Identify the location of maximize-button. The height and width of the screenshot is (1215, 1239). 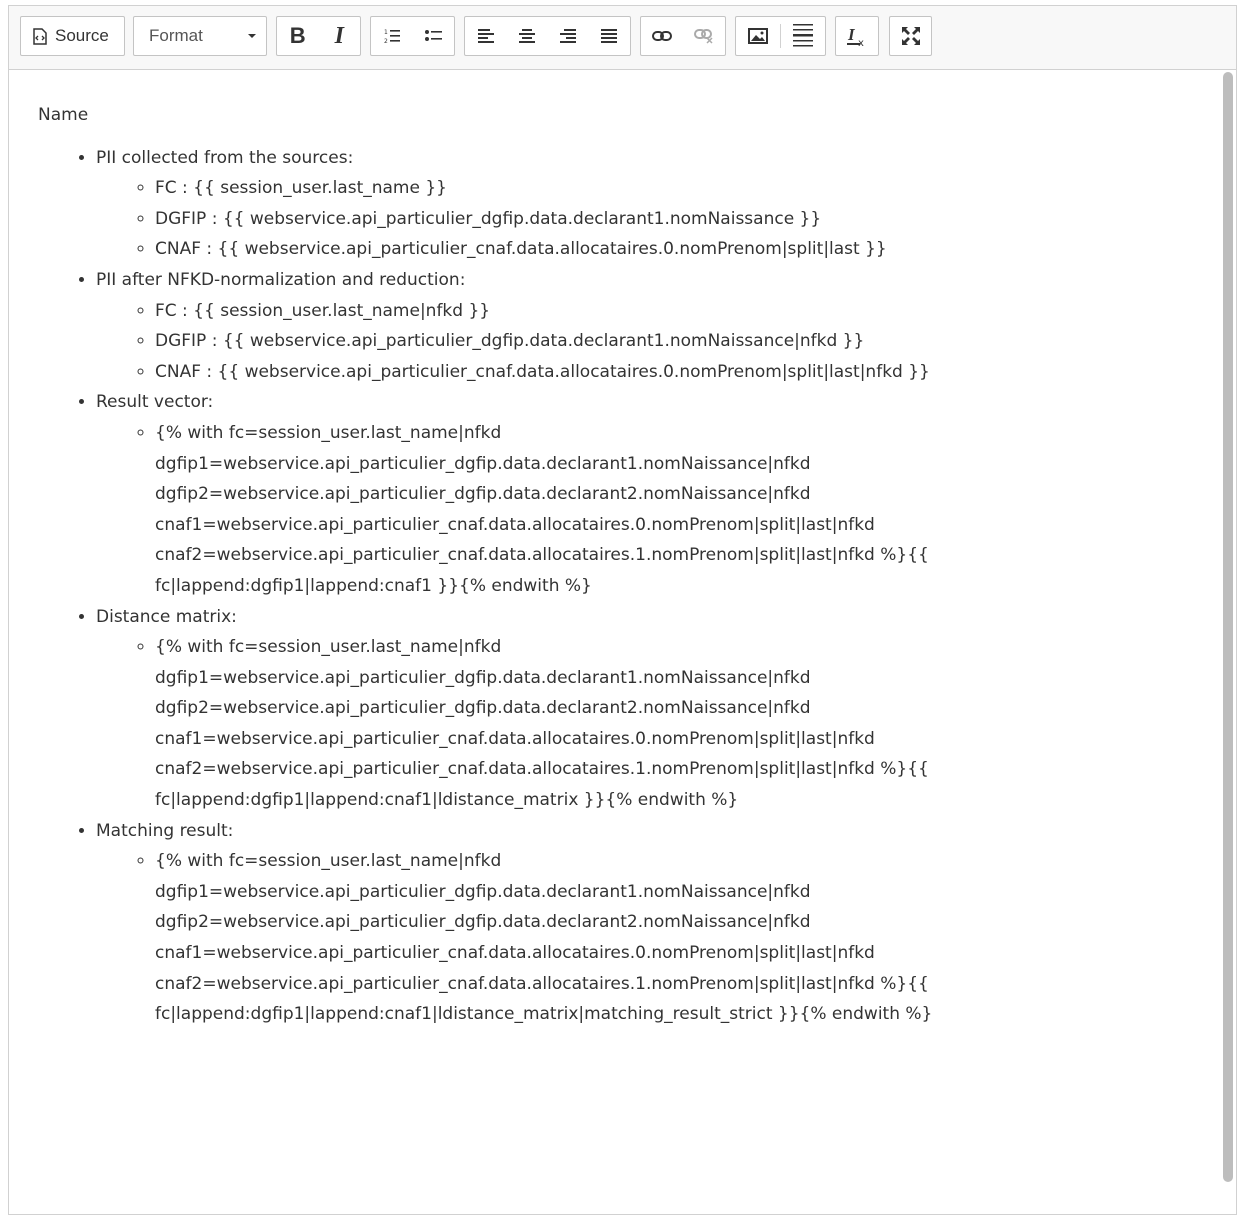
(910, 36).